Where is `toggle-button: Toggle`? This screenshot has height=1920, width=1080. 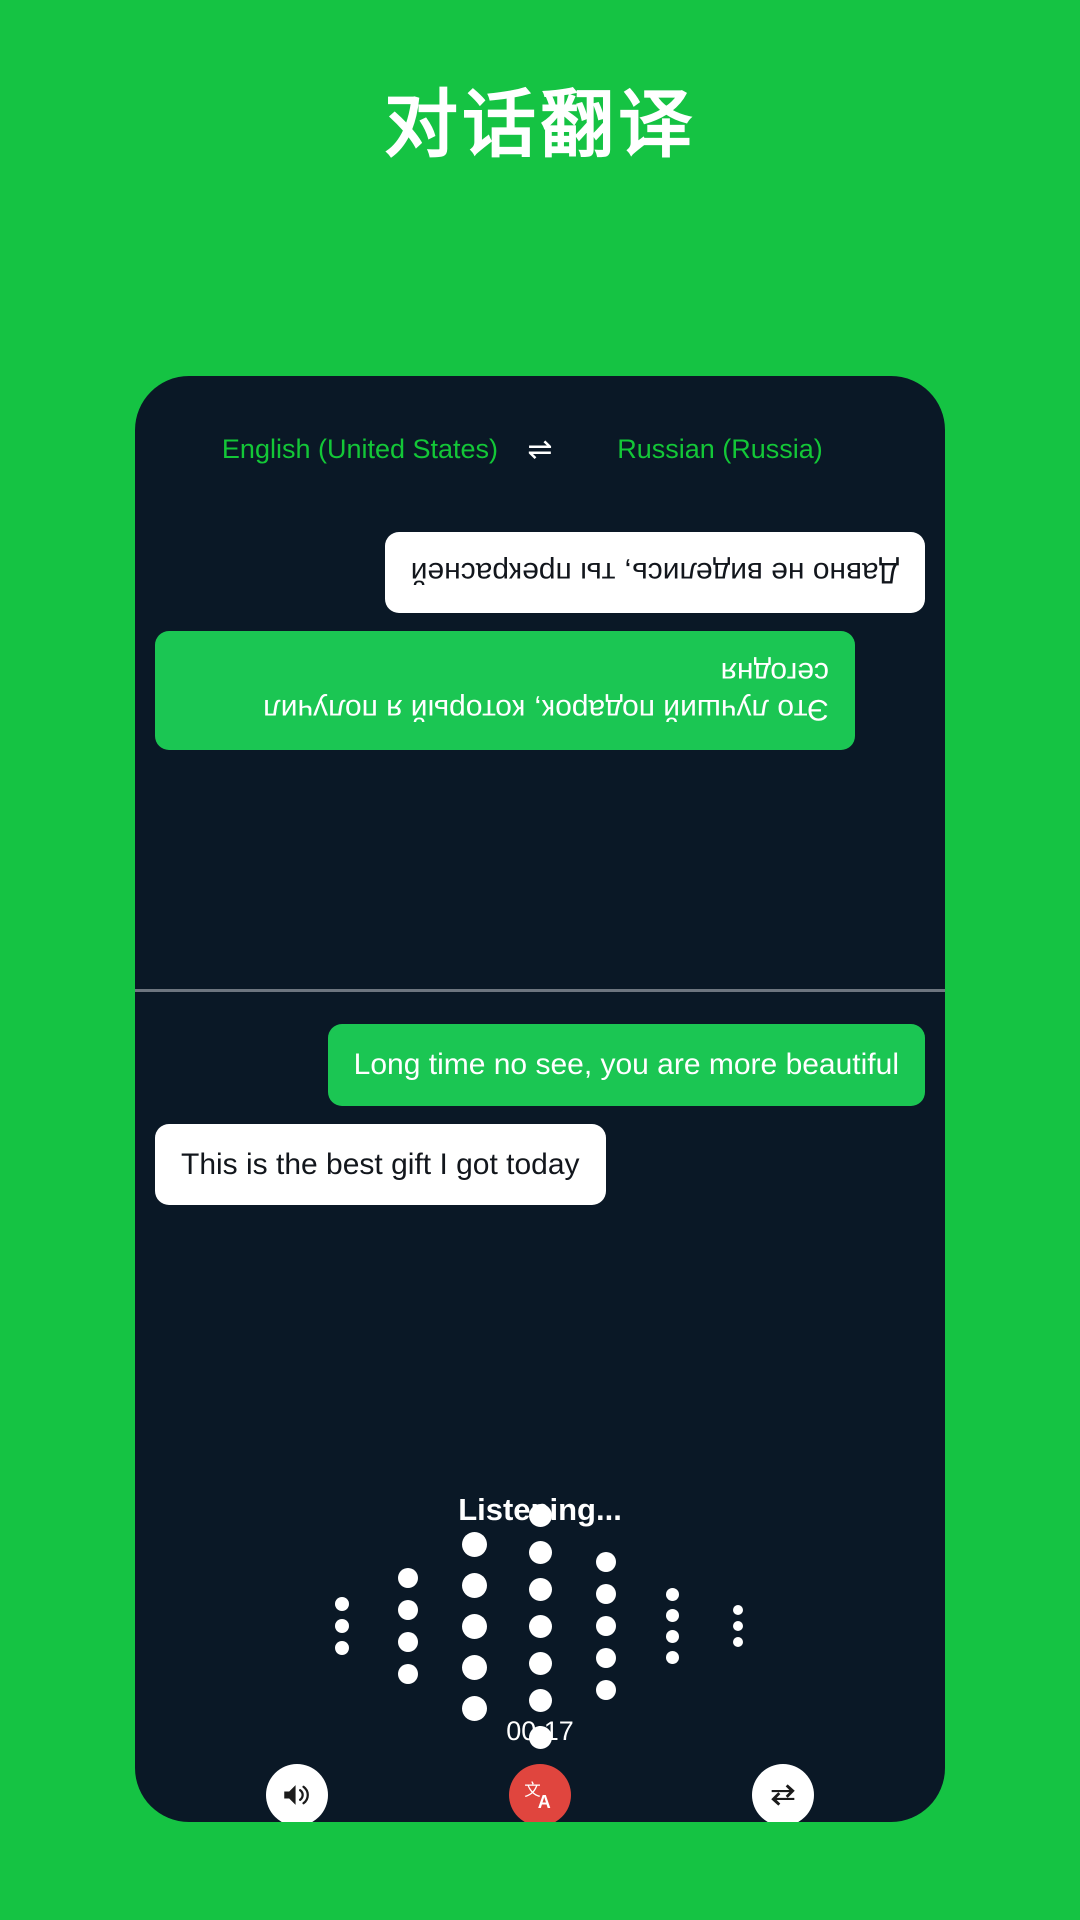 toggle-button: Toggle is located at coordinates (783, 1793).